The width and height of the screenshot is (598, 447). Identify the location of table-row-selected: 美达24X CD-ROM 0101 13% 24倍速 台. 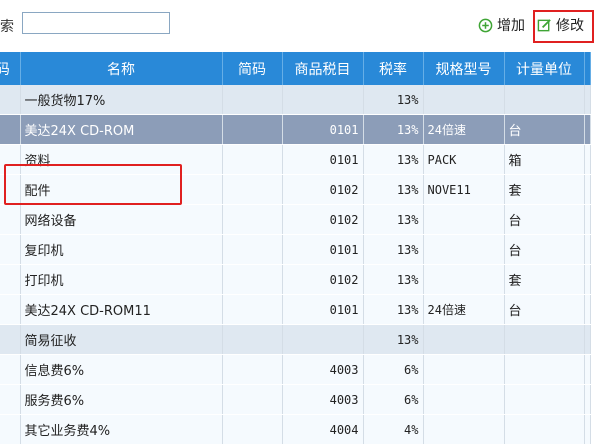
(295, 129).